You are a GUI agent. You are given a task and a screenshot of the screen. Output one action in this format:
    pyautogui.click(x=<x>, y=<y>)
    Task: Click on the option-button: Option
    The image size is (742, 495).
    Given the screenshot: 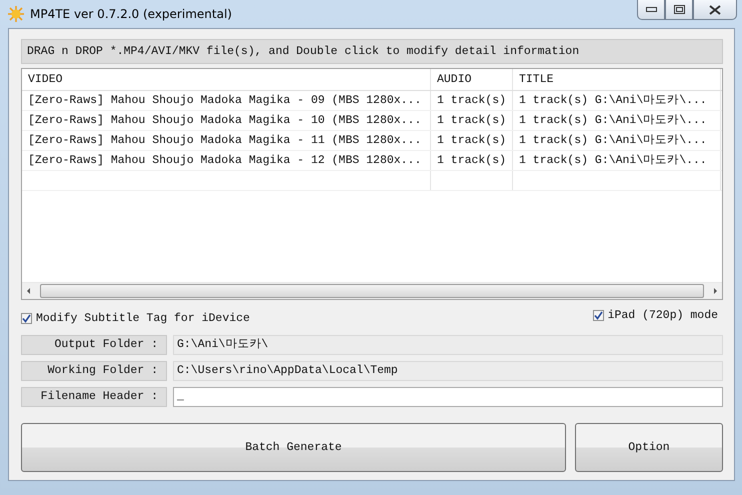 What is the action you would take?
    pyautogui.click(x=649, y=447)
    